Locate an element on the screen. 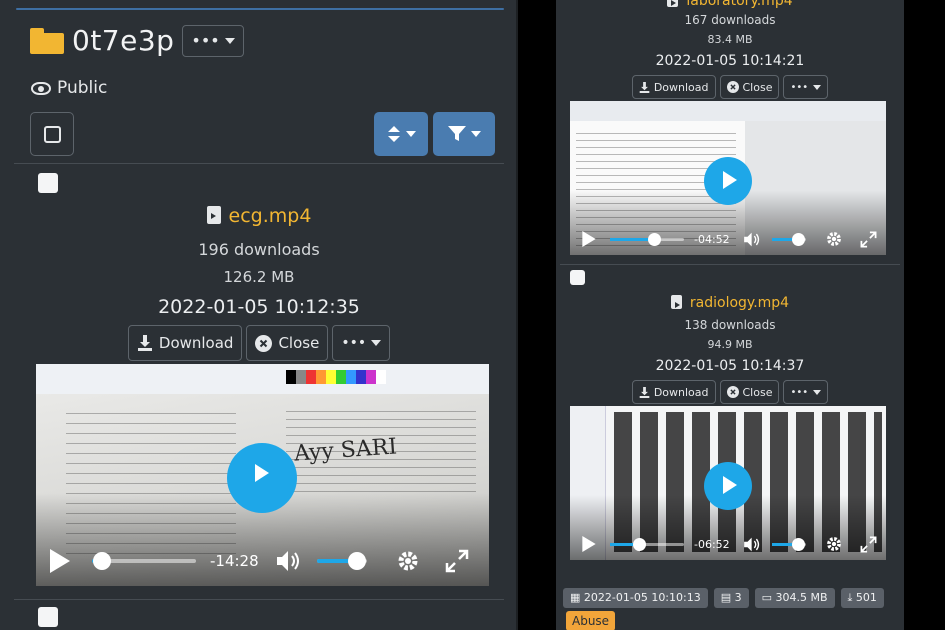  select-all-button is located at coordinates (52, 134).